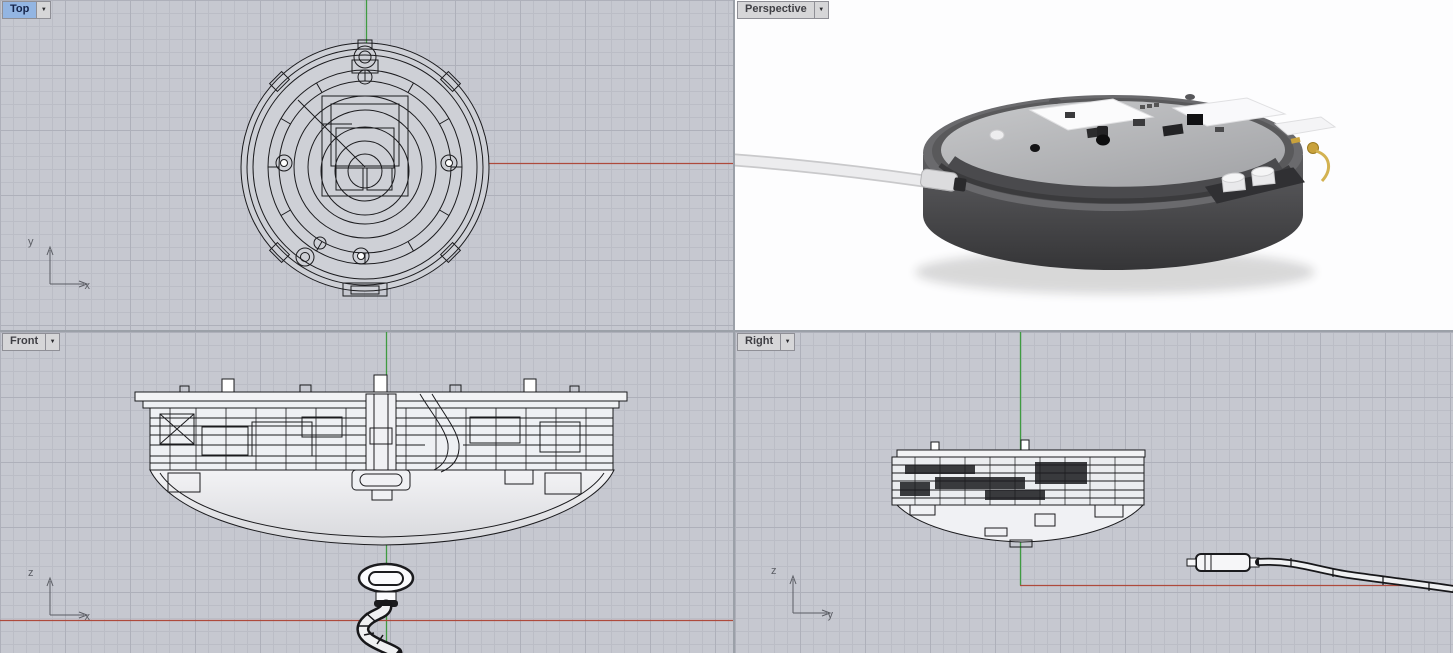 This screenshot has height=653, width=1453. I want to click on viewport-tab-front: Front ▼, so click(31, 342).